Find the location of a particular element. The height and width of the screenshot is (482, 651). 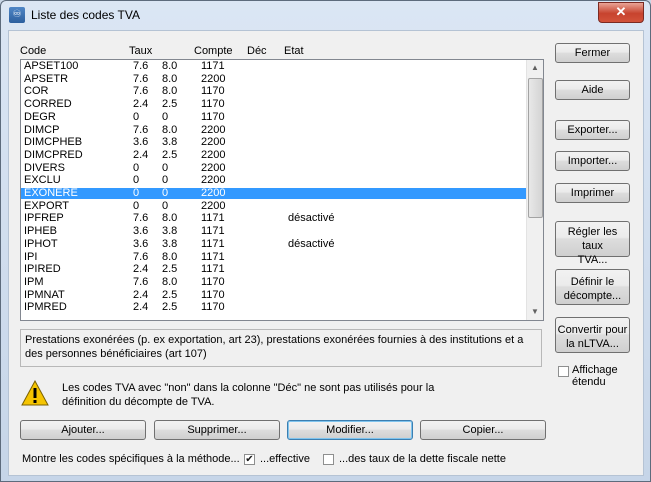

close-button: ✕ is located at coordinates (621, 12).